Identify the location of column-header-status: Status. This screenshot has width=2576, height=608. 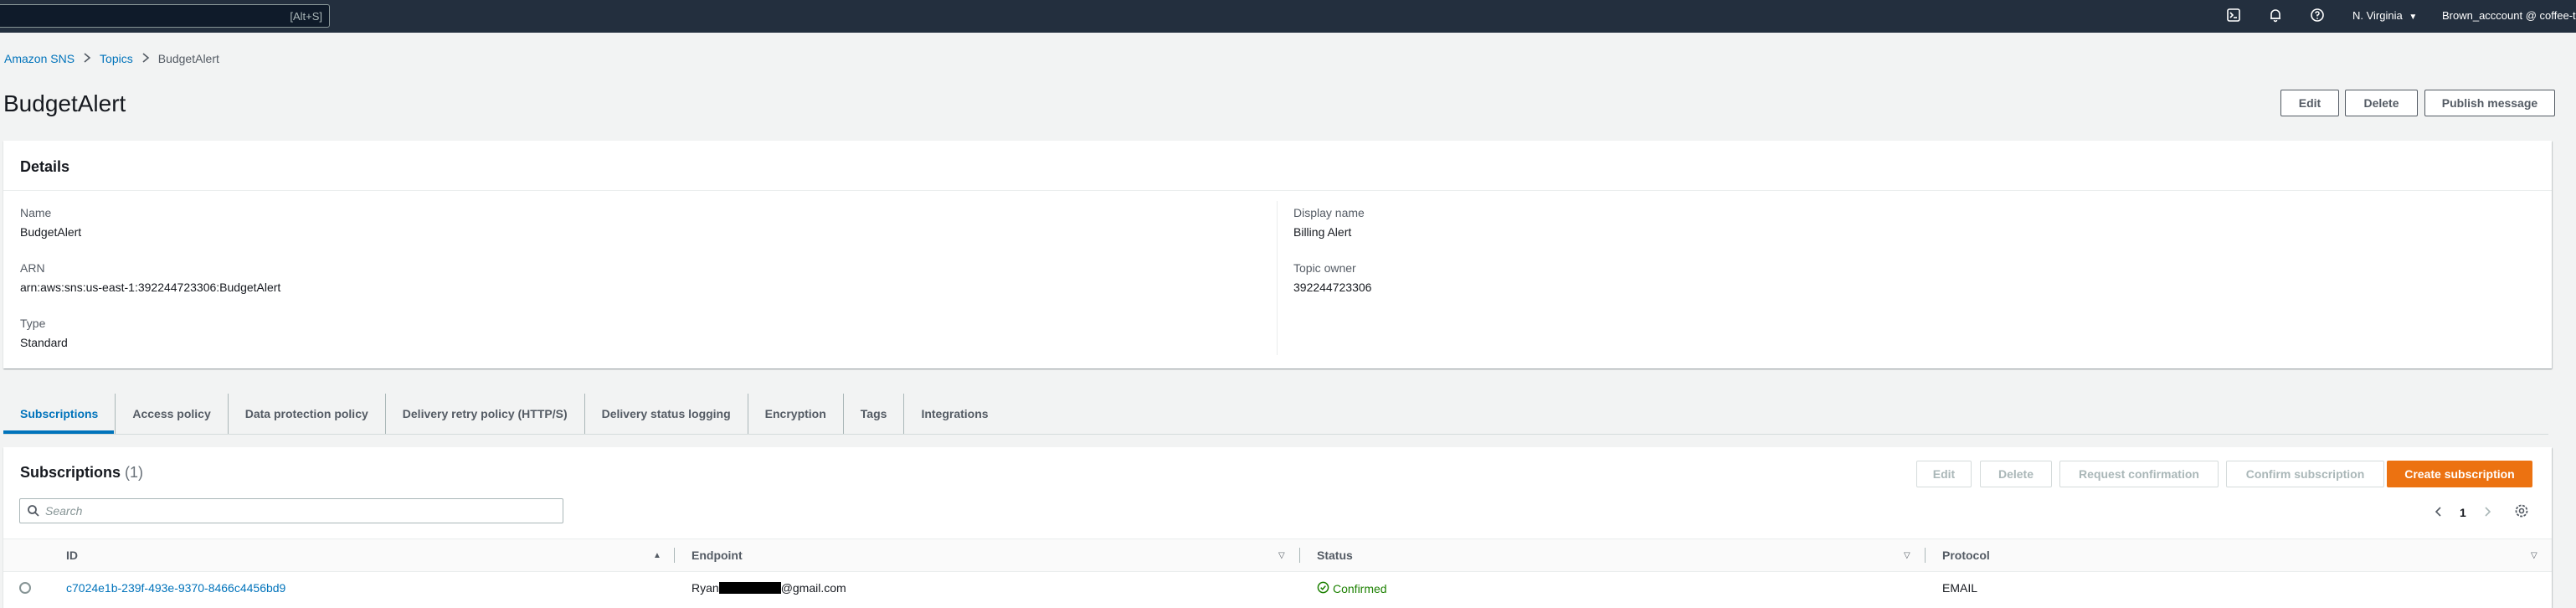
(1335, 555).